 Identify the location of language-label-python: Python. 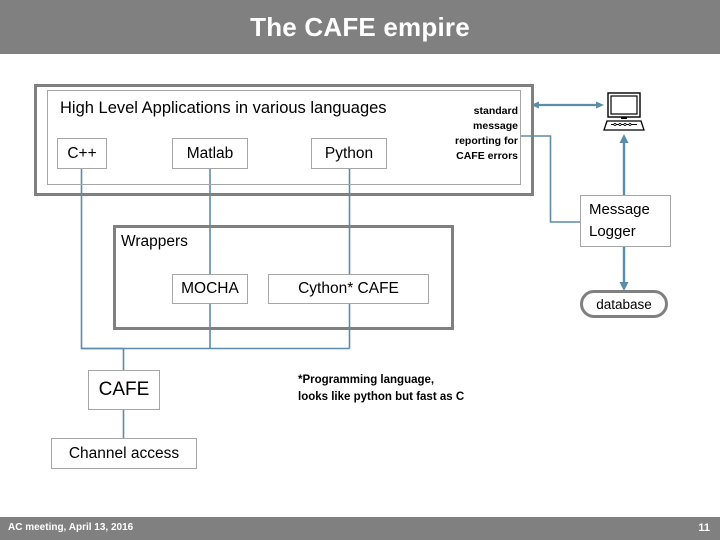
(349, 153).